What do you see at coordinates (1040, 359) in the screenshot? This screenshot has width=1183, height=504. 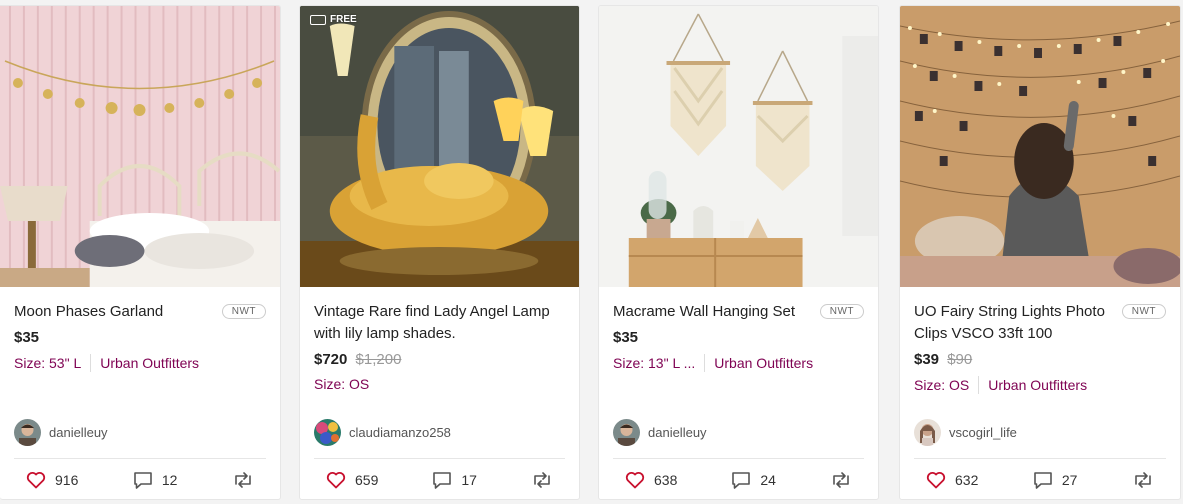 I see `price-row: $39 $90` at bounding box center [1040, 359].